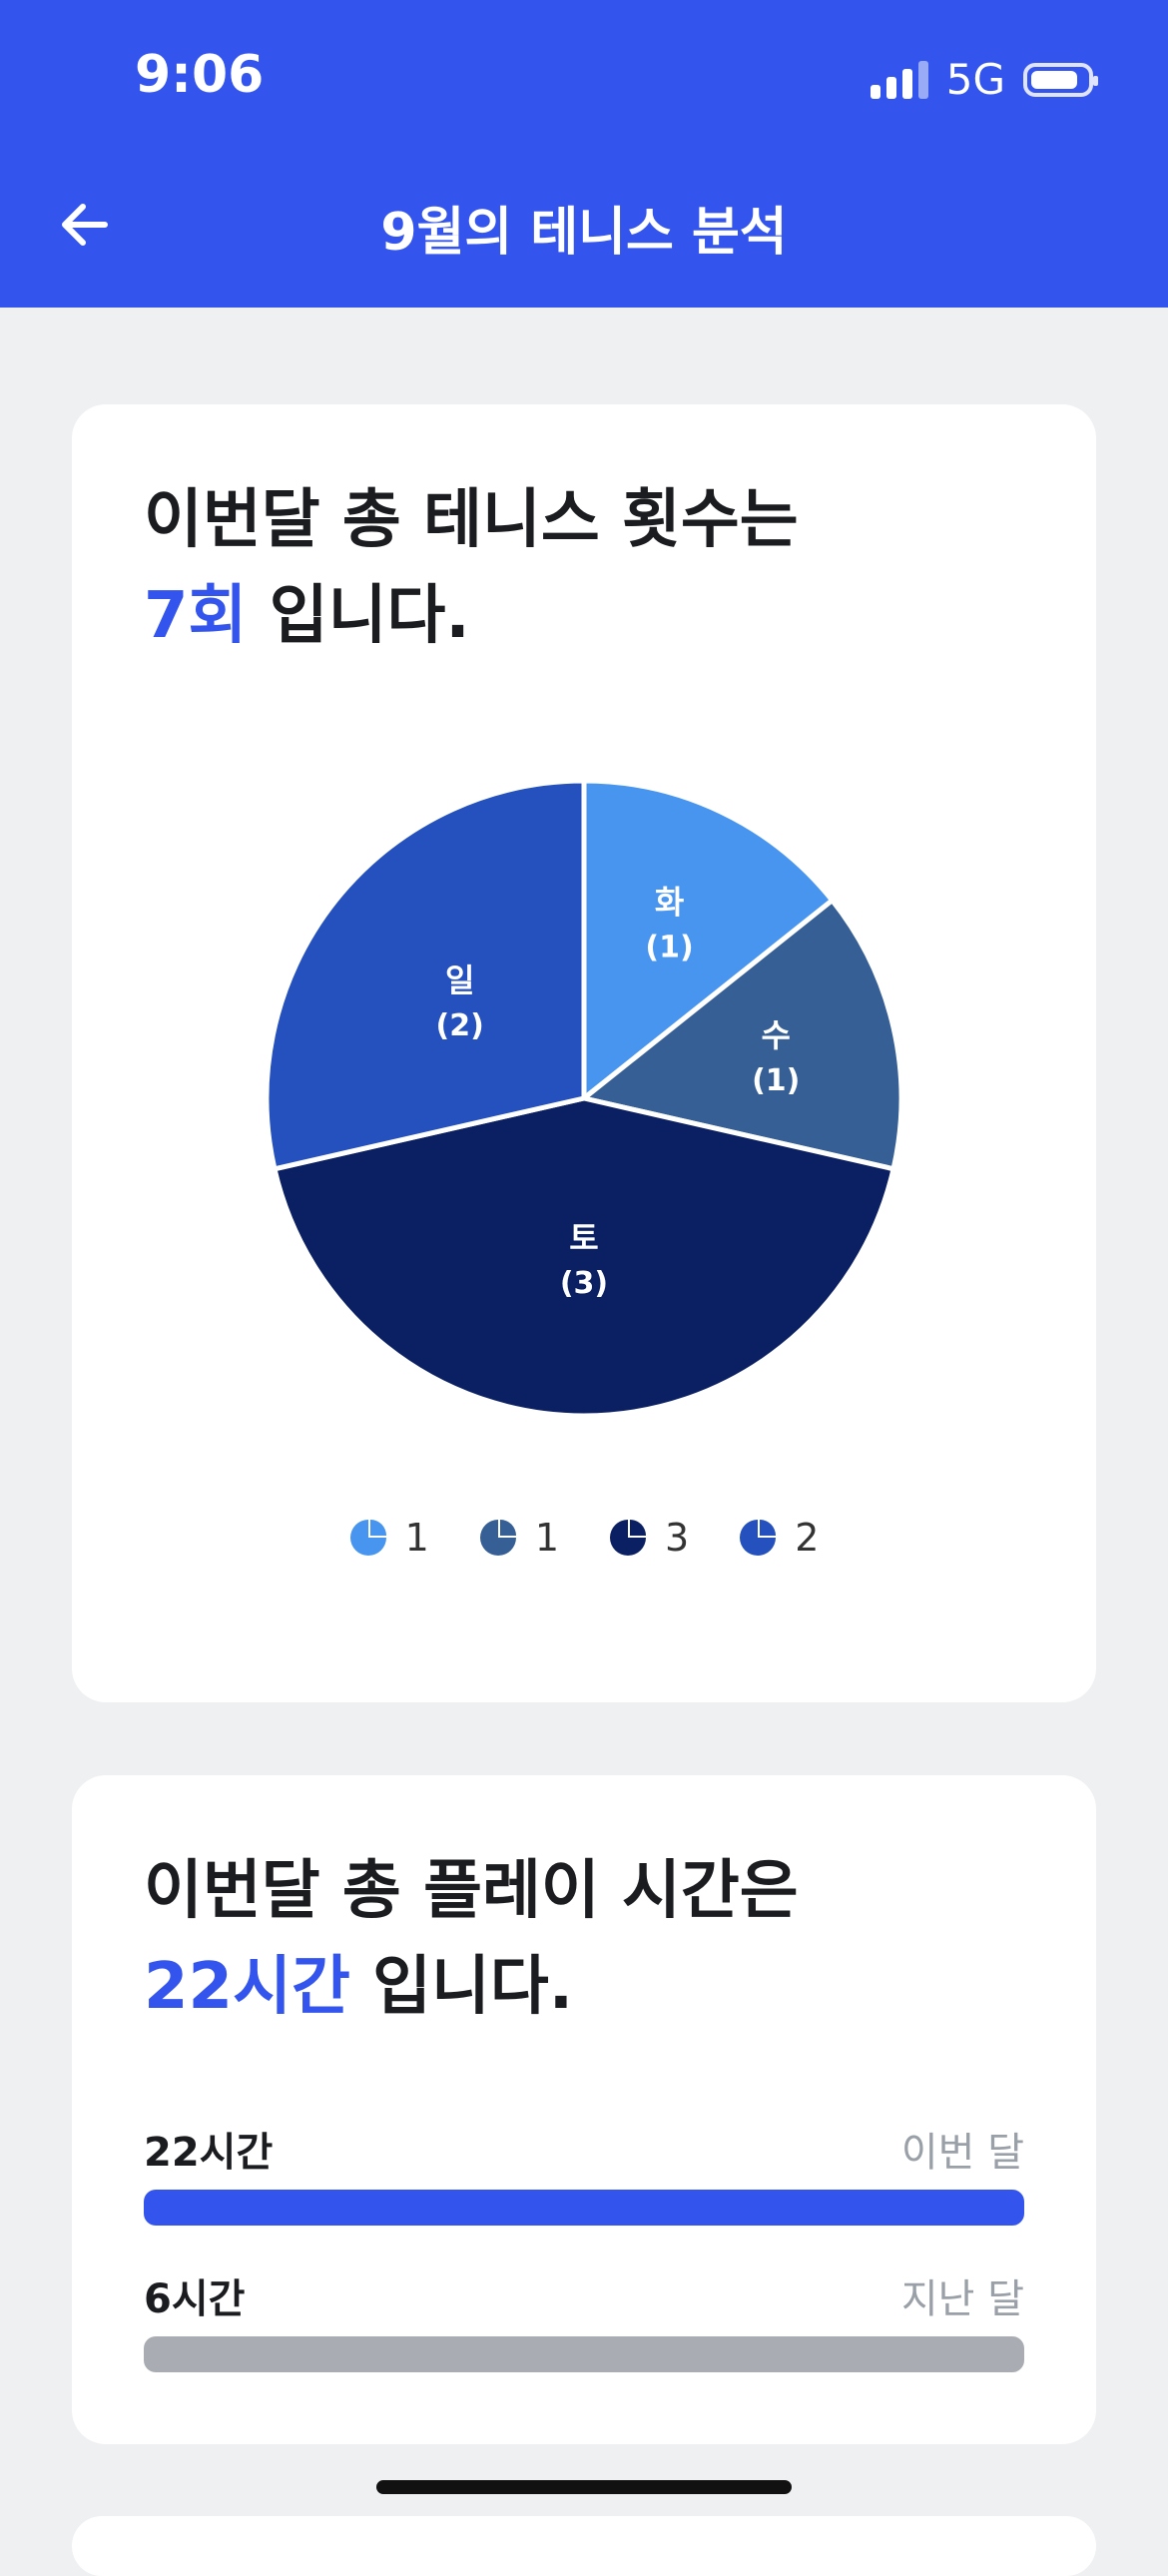 This screenshot has height=2576, width=1168. I want to click on pie-legend: 1 1 3 2, so click(584, 1538).